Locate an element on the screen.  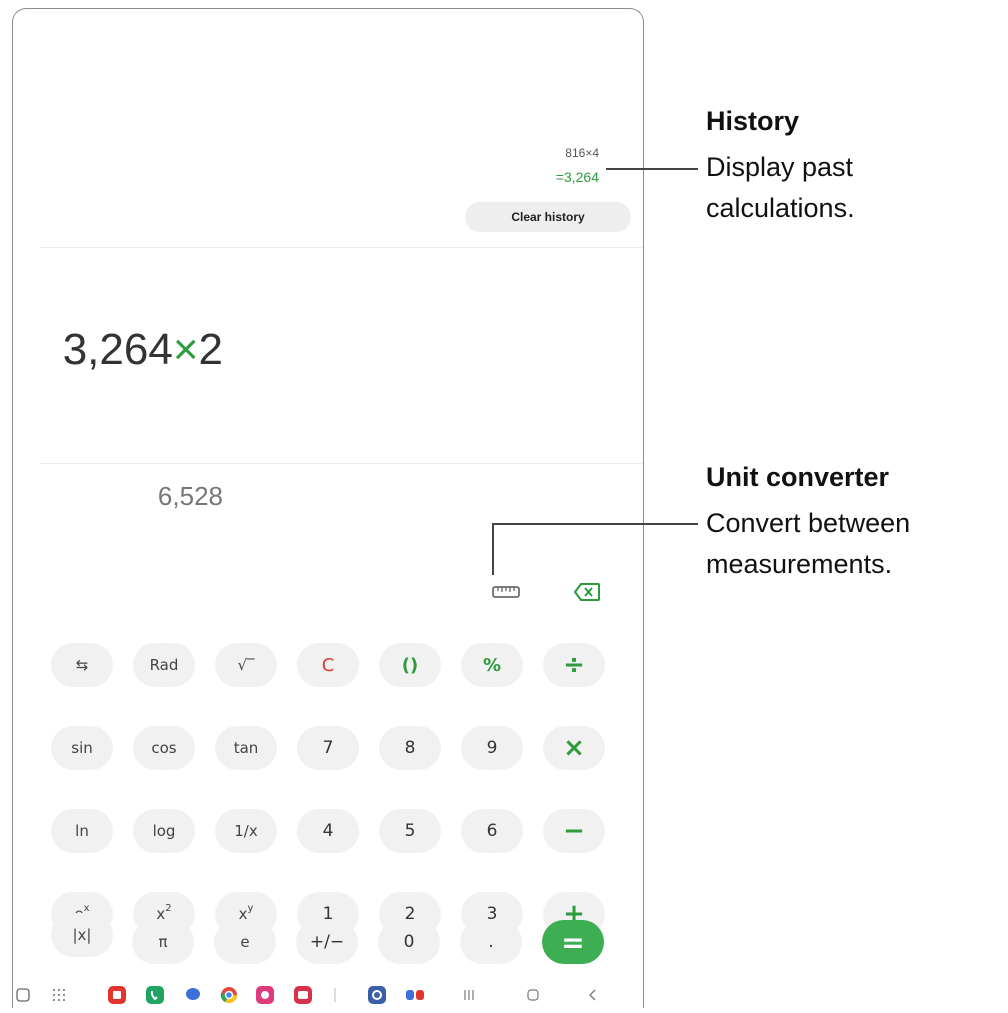
abs-button: |x| is located at coordinates (82, 935).